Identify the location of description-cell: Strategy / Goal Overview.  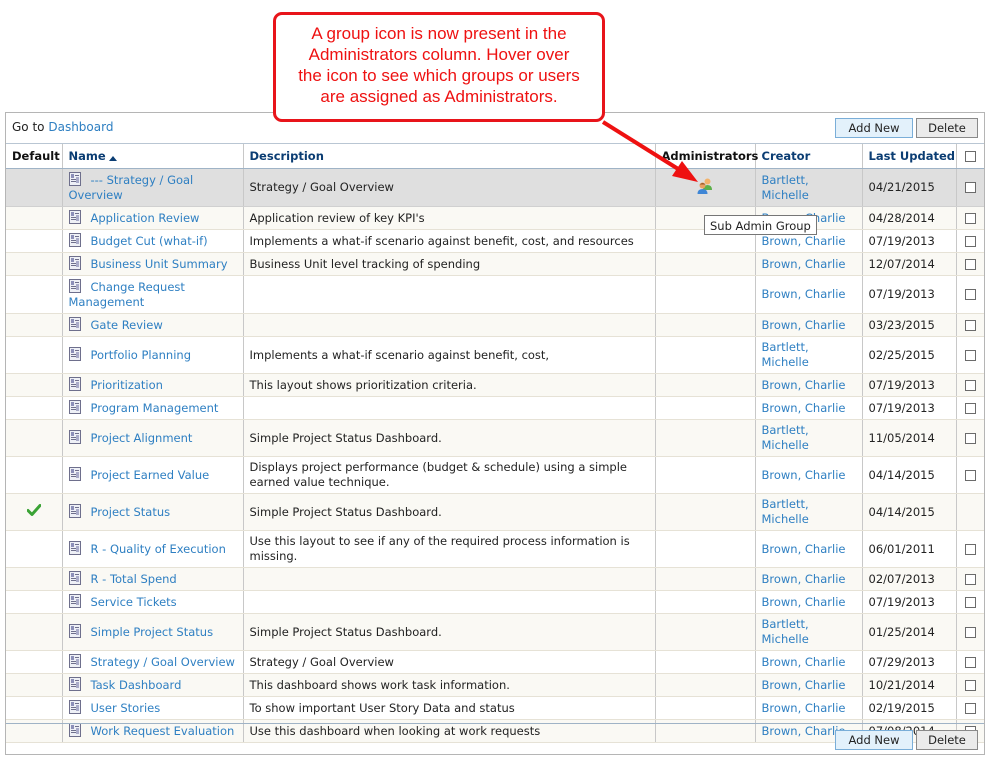
(449, 187).